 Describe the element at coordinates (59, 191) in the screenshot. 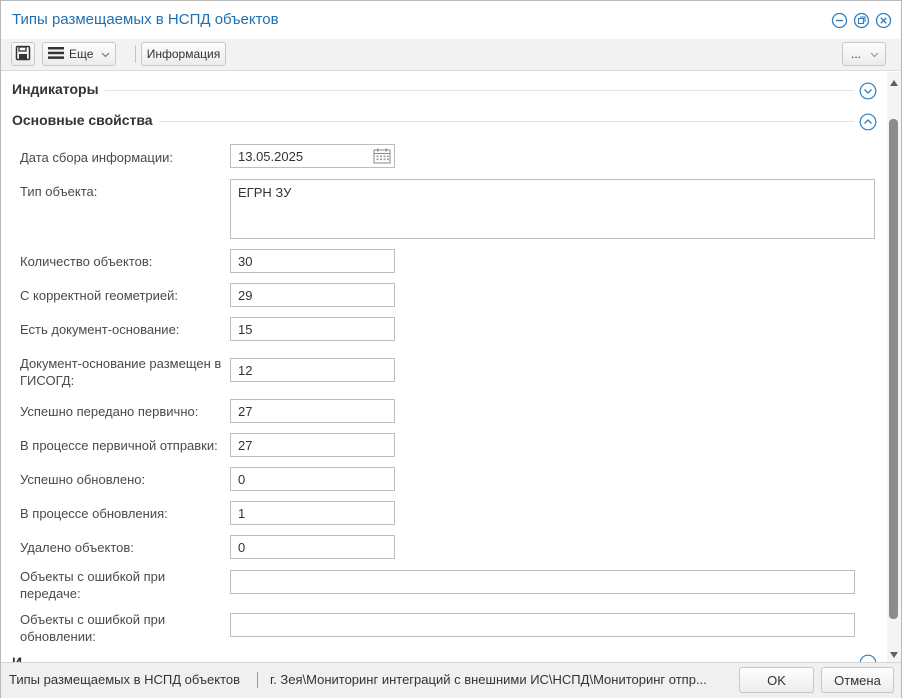

I see `object-type-label: Тип объекта:` at that location.